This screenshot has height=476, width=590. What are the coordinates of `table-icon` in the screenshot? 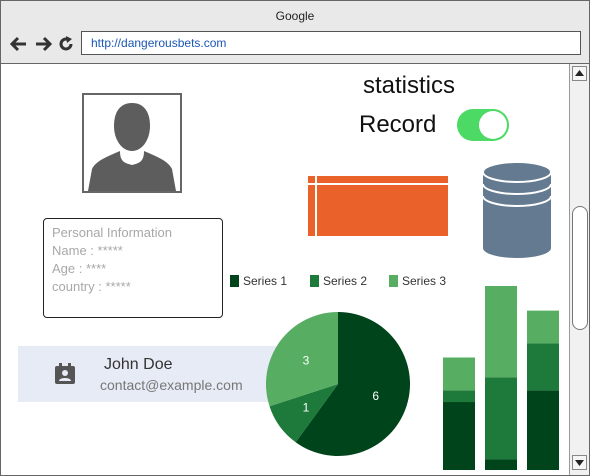 It's located at (378, 206).